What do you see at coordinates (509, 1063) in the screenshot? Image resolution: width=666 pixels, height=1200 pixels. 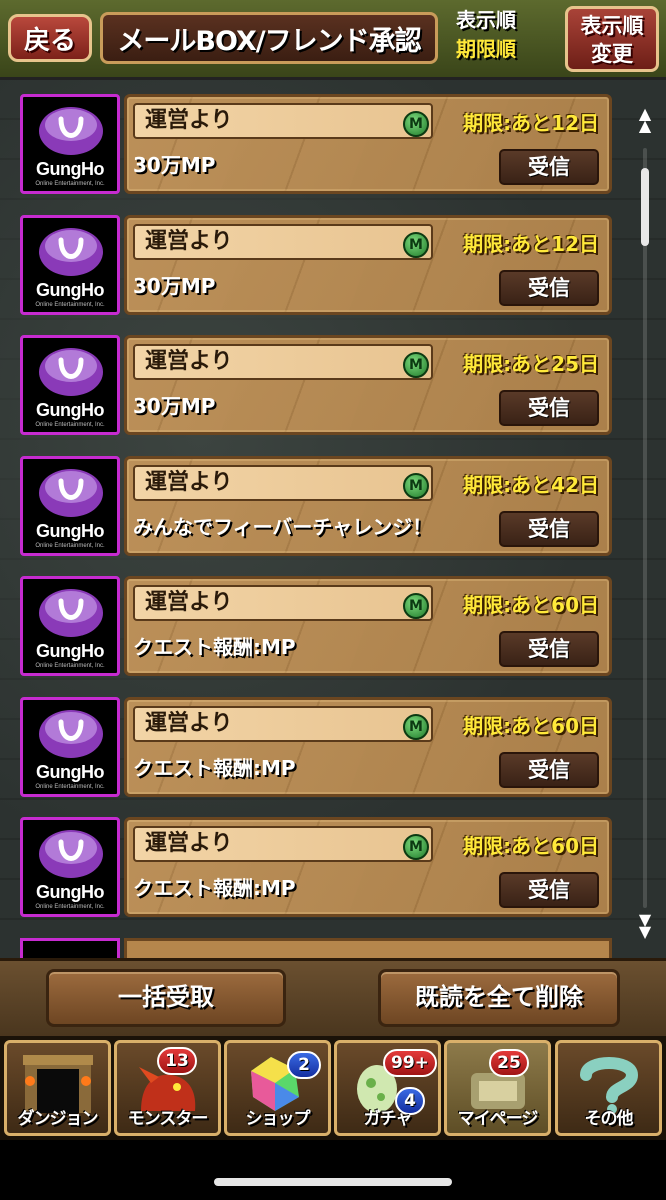 I see `mypage-count-badge: 25` at bounding box center [509, 1063].